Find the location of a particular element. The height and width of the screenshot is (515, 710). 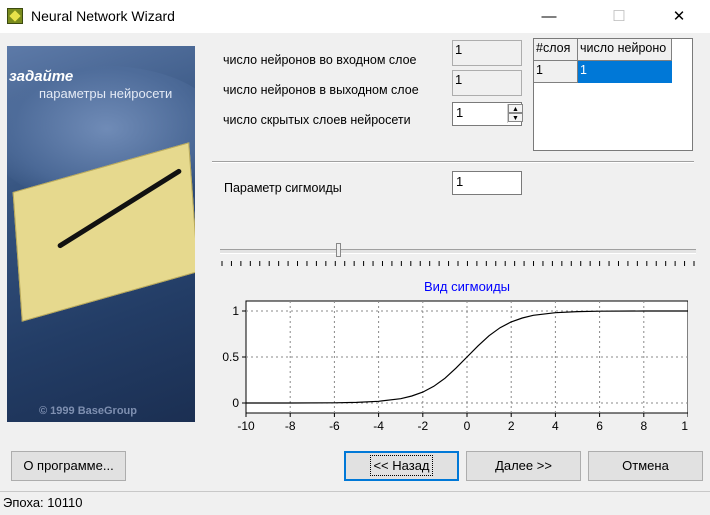

sigmoid-param-input: 1 is located at coordinates (487, 183).